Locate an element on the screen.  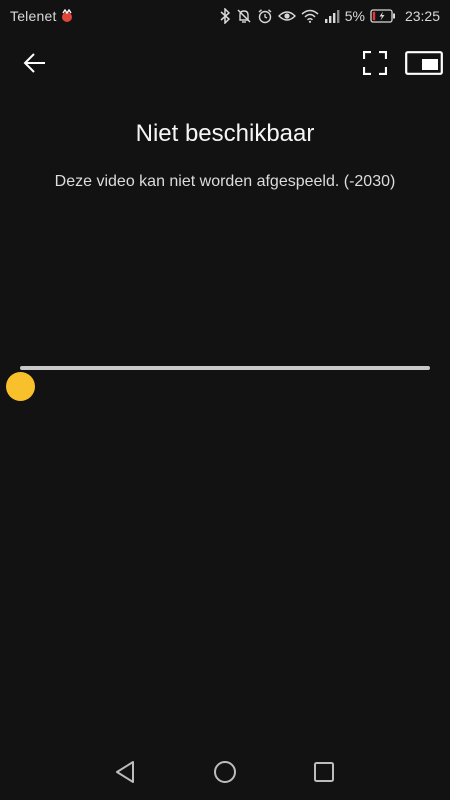
signal-icon is located at coordinates (332, 16).